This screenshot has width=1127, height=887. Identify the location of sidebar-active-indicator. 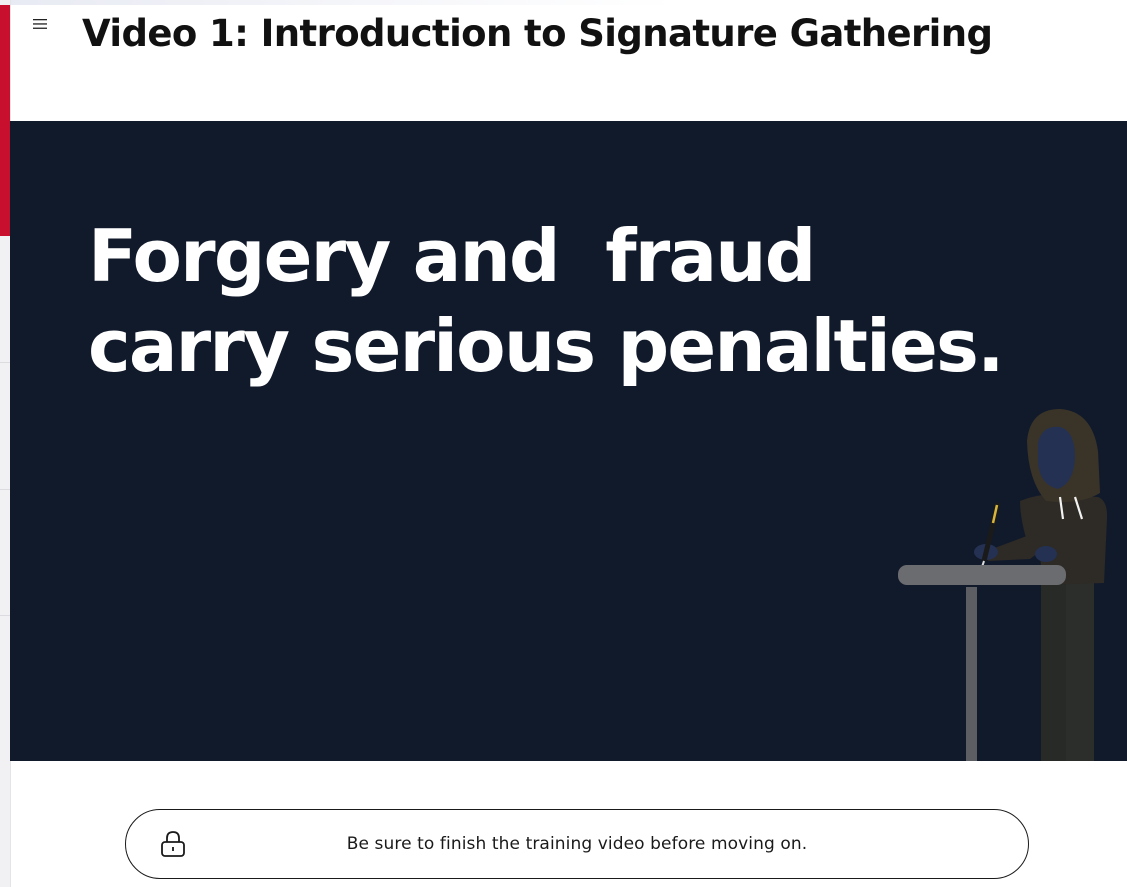
(5, 120).